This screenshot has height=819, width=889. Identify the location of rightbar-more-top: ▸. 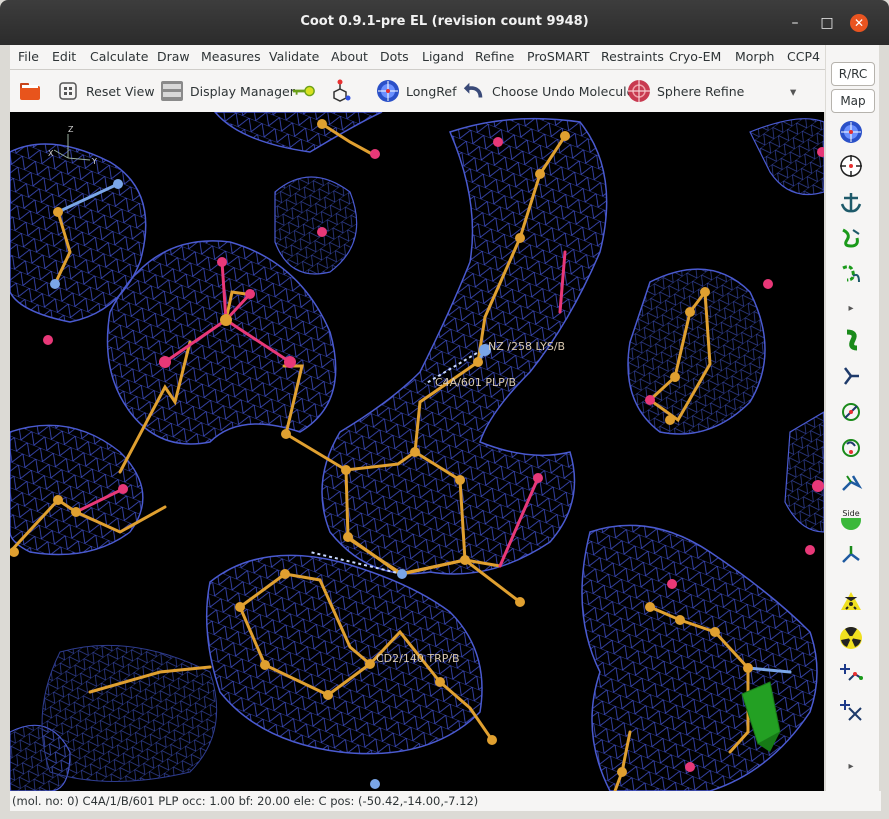
(851, 308).